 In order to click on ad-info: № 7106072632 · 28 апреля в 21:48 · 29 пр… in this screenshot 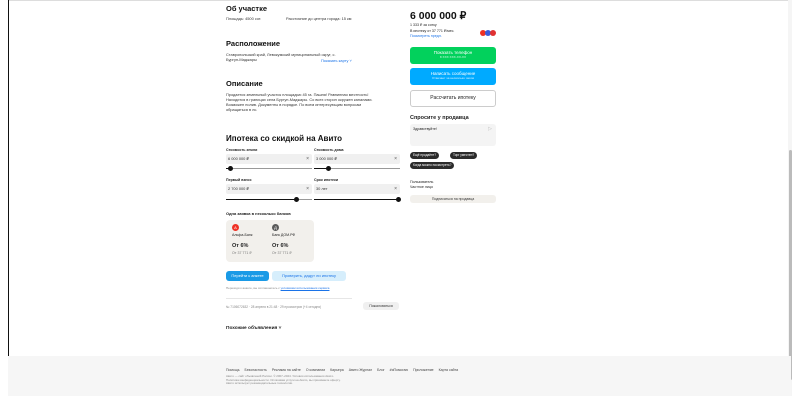, I will do `click(274, 307)`.